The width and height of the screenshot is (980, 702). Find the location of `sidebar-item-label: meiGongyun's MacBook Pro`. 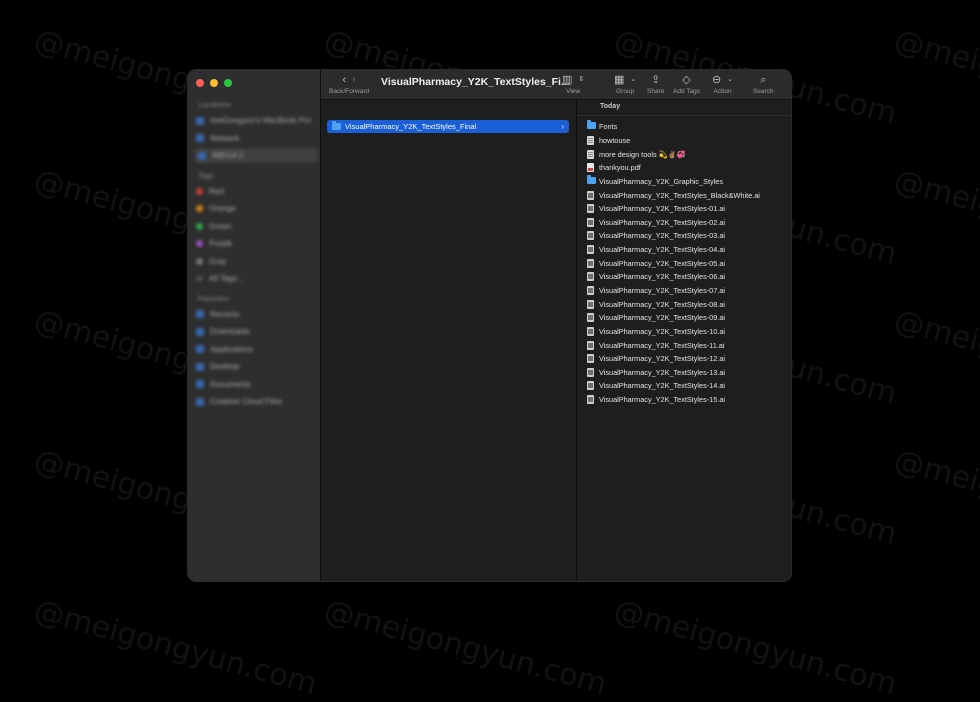

sidebar-item-label: meiGongyun's MacBook Pro is located at coordinates (261, 120).